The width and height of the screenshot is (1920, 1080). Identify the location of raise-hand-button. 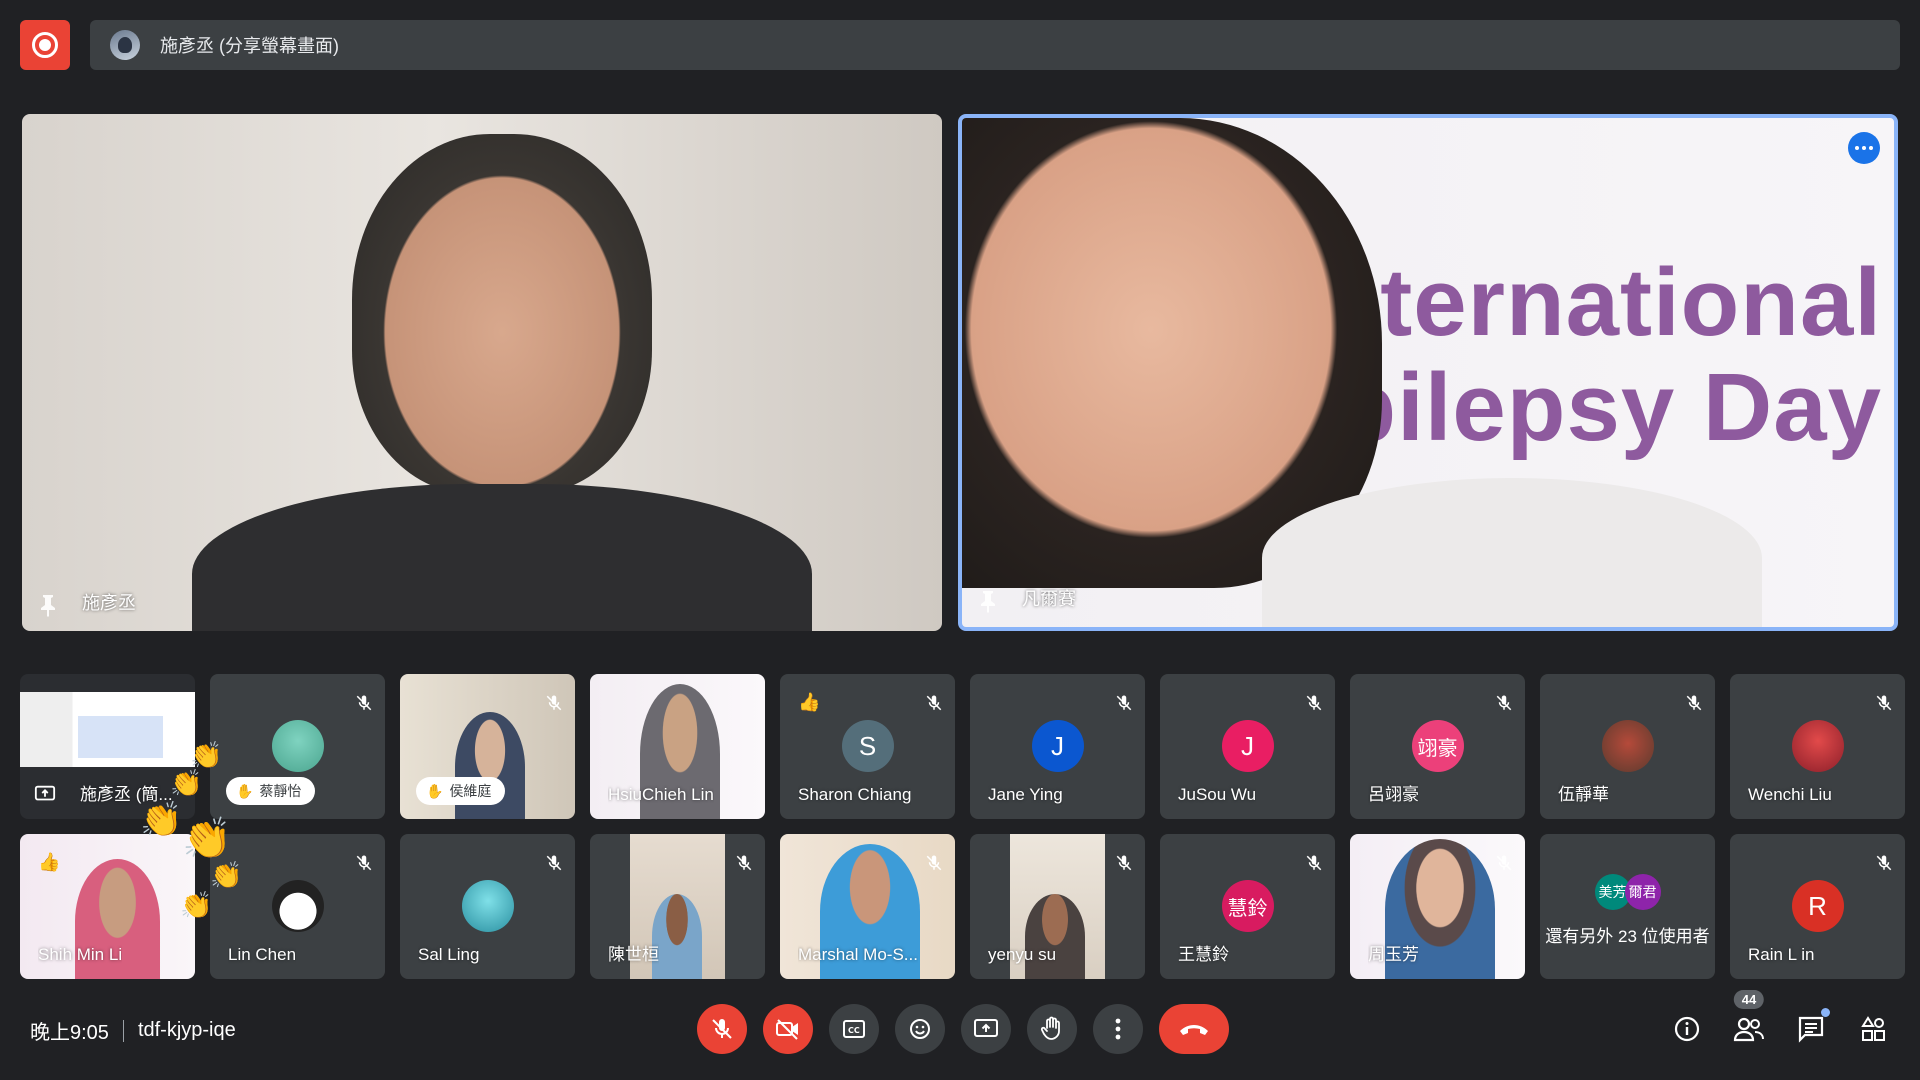
(1052, 1029).